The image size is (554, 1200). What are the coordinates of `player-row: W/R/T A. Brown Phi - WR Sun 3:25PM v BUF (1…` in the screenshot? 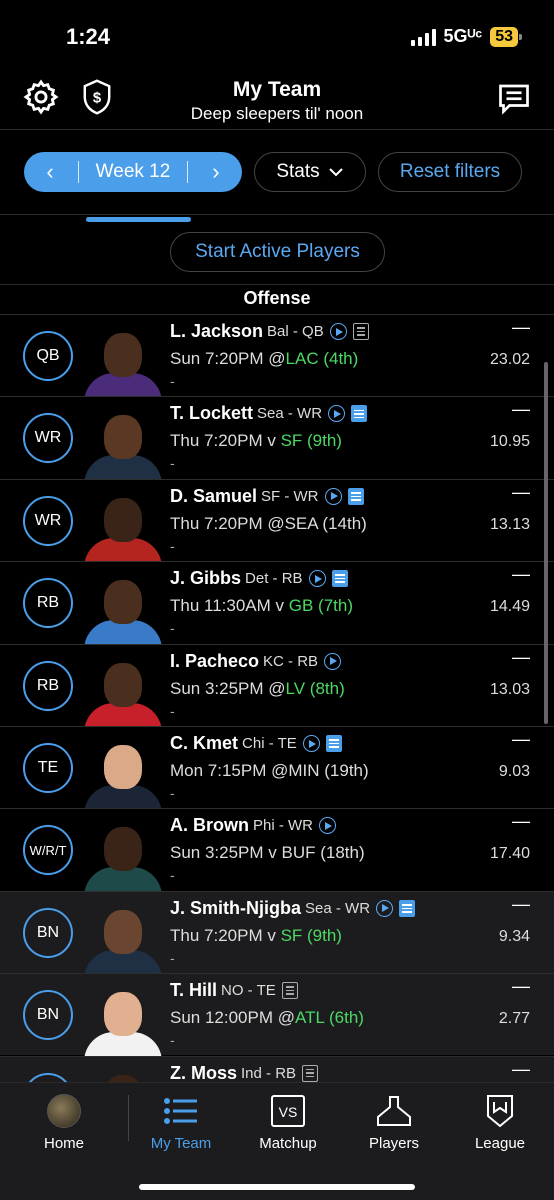 It's located at (277, 850).